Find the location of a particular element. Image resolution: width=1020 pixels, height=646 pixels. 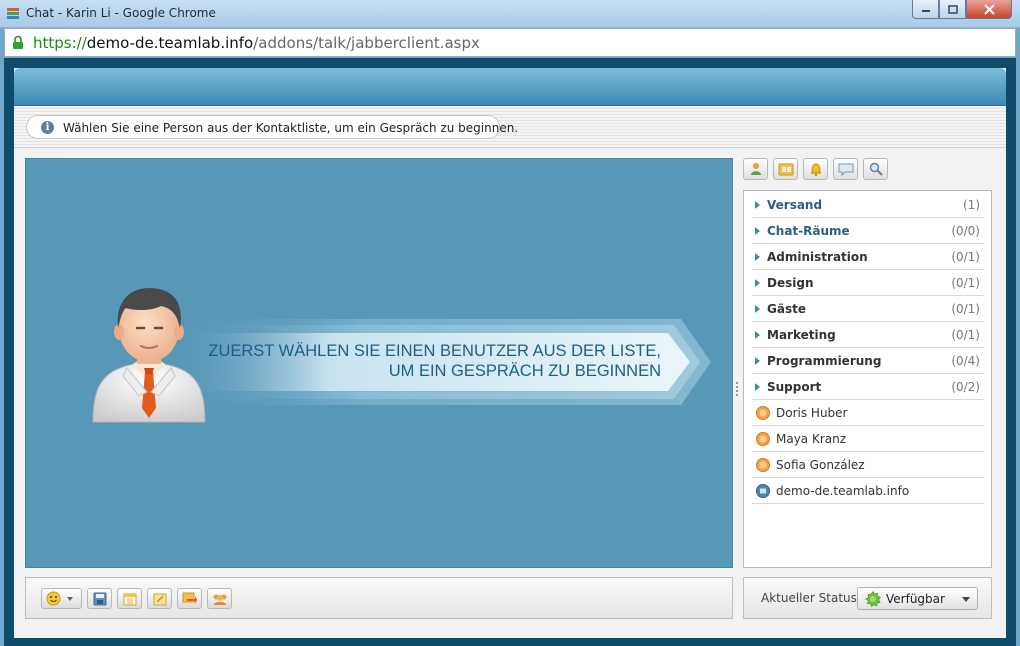

add-contact-icon is located at coordinates (755, 169).